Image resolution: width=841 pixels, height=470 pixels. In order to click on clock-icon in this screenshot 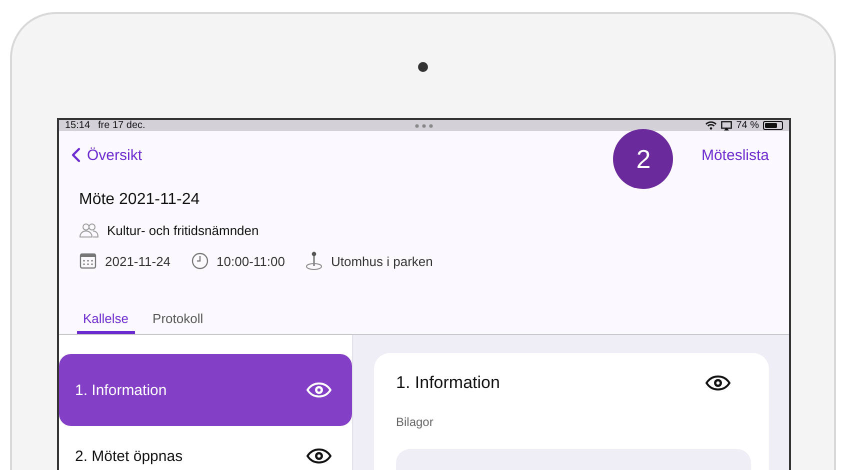, I will do `click(199, 261)`.